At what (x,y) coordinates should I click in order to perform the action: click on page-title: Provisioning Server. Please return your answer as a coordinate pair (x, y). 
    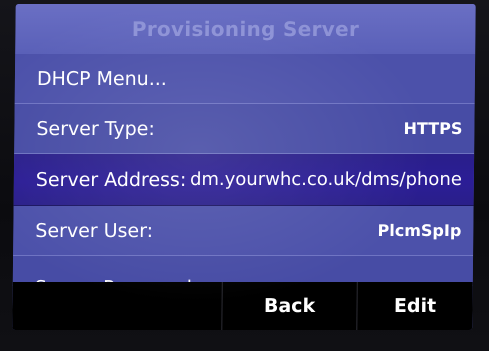
    Looking at the image, I should click on (245, 29).